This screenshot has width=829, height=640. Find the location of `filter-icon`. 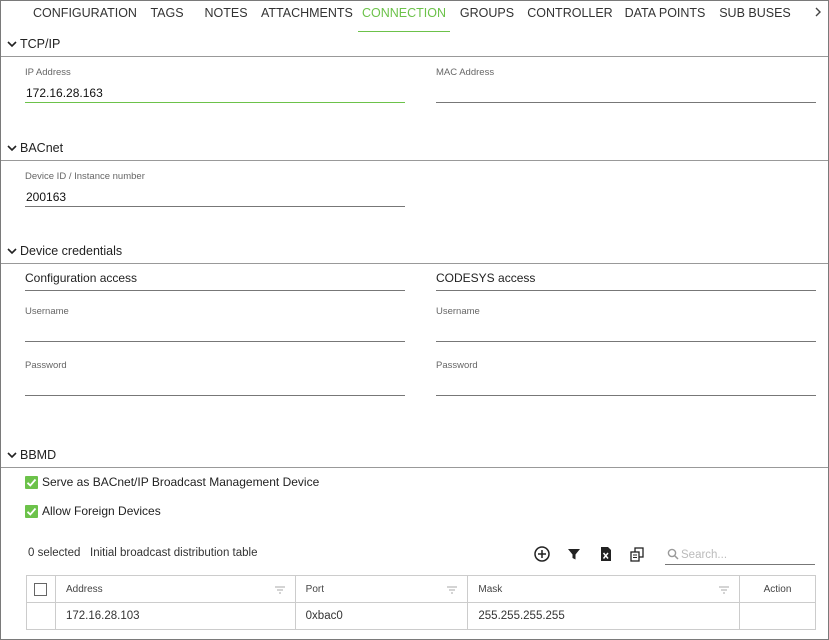

filter-icon is located at coordinates (574, 554).